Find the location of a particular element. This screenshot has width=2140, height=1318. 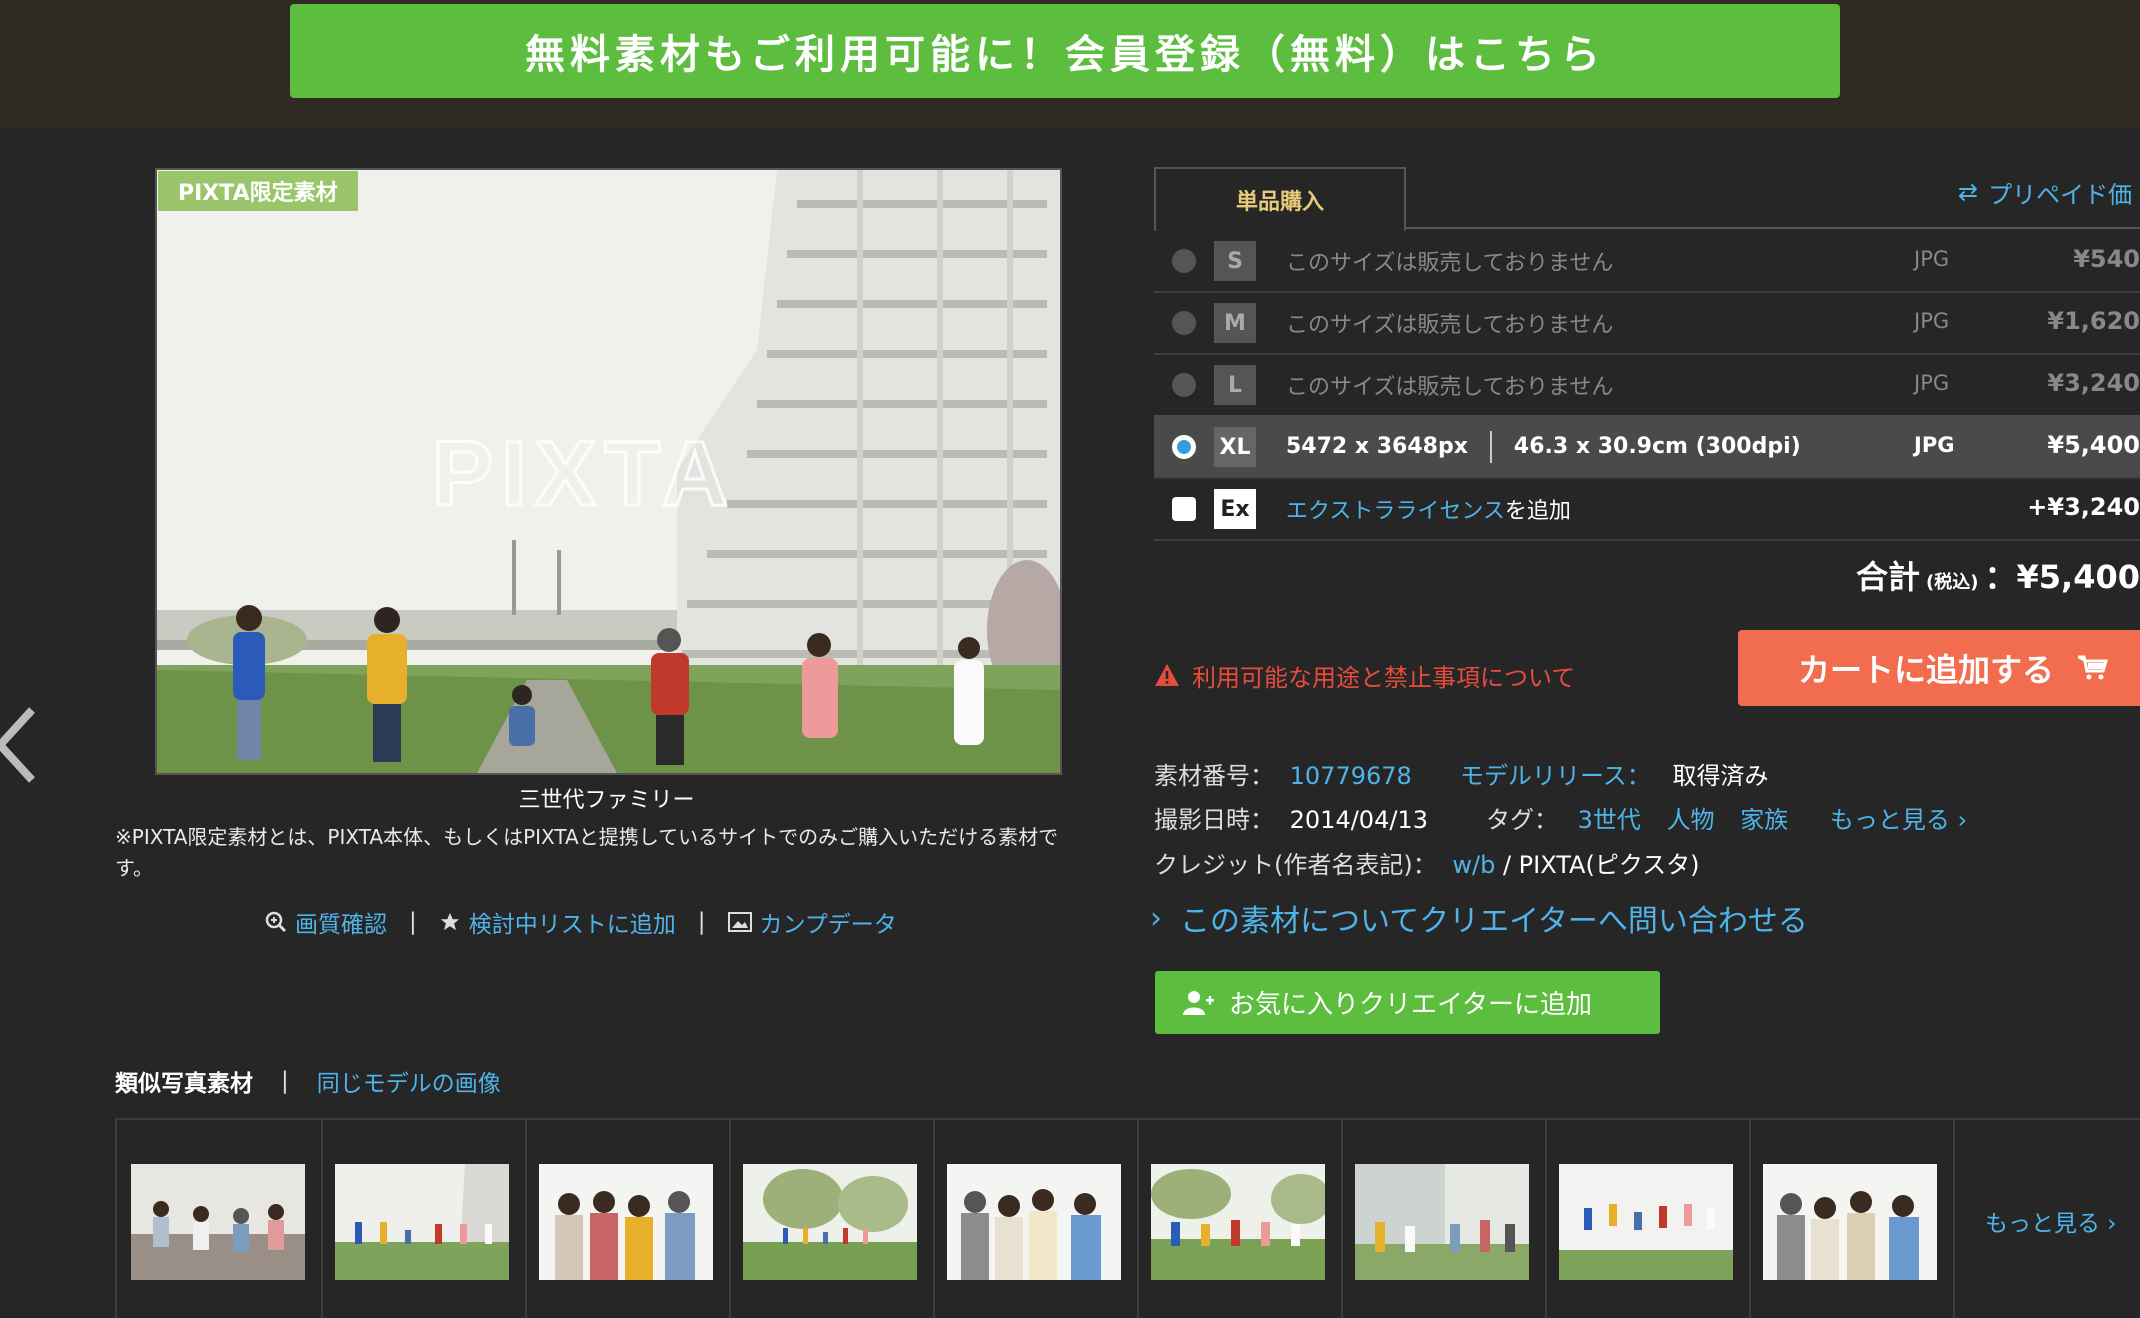

size-pixels-xl: 5472 x 3648px is located at coordinates (1377, 446).